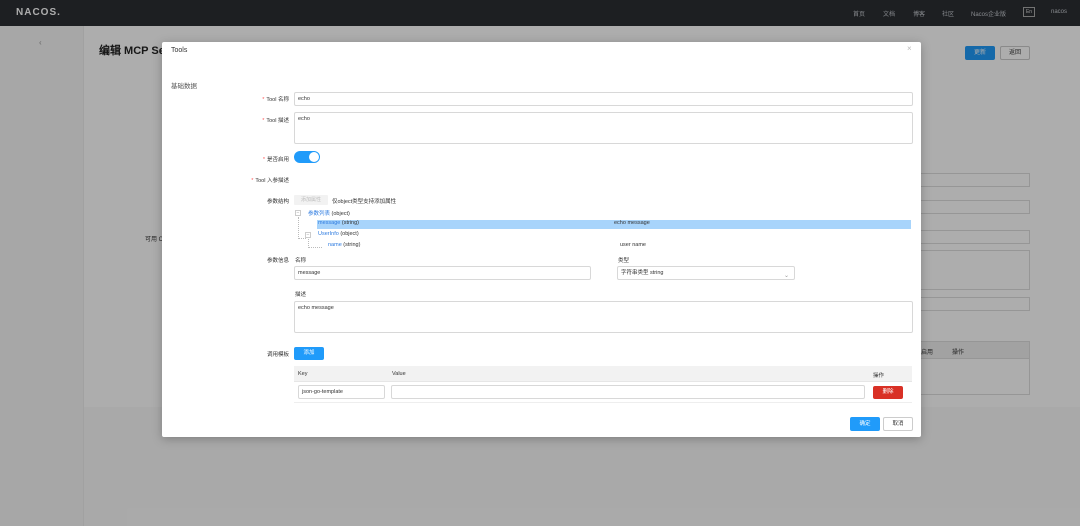 Image resolution: width=1080 pixels, height=526 pixels. I want to click on dialog-title: Tools, so click(179, 50).